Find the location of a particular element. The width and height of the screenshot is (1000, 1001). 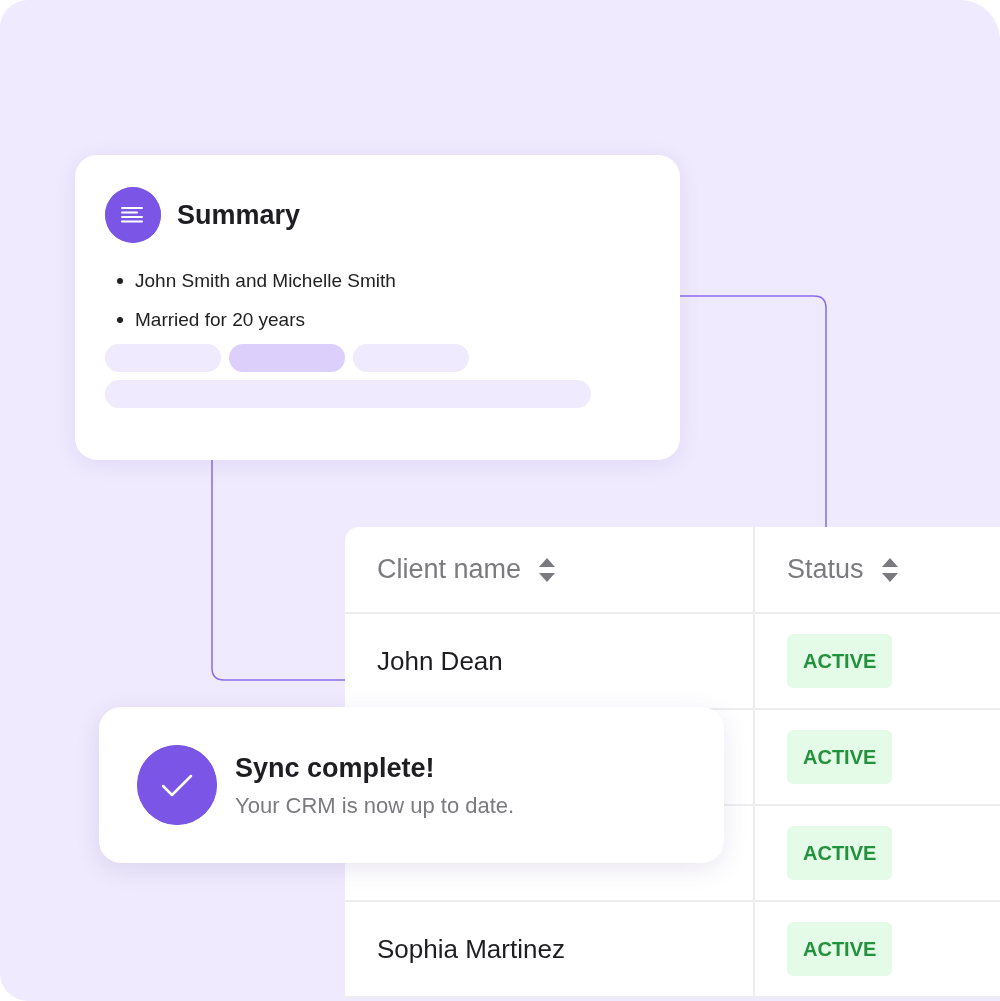

bullet-item: Married for 20 years is located at coordinates (220, 319).